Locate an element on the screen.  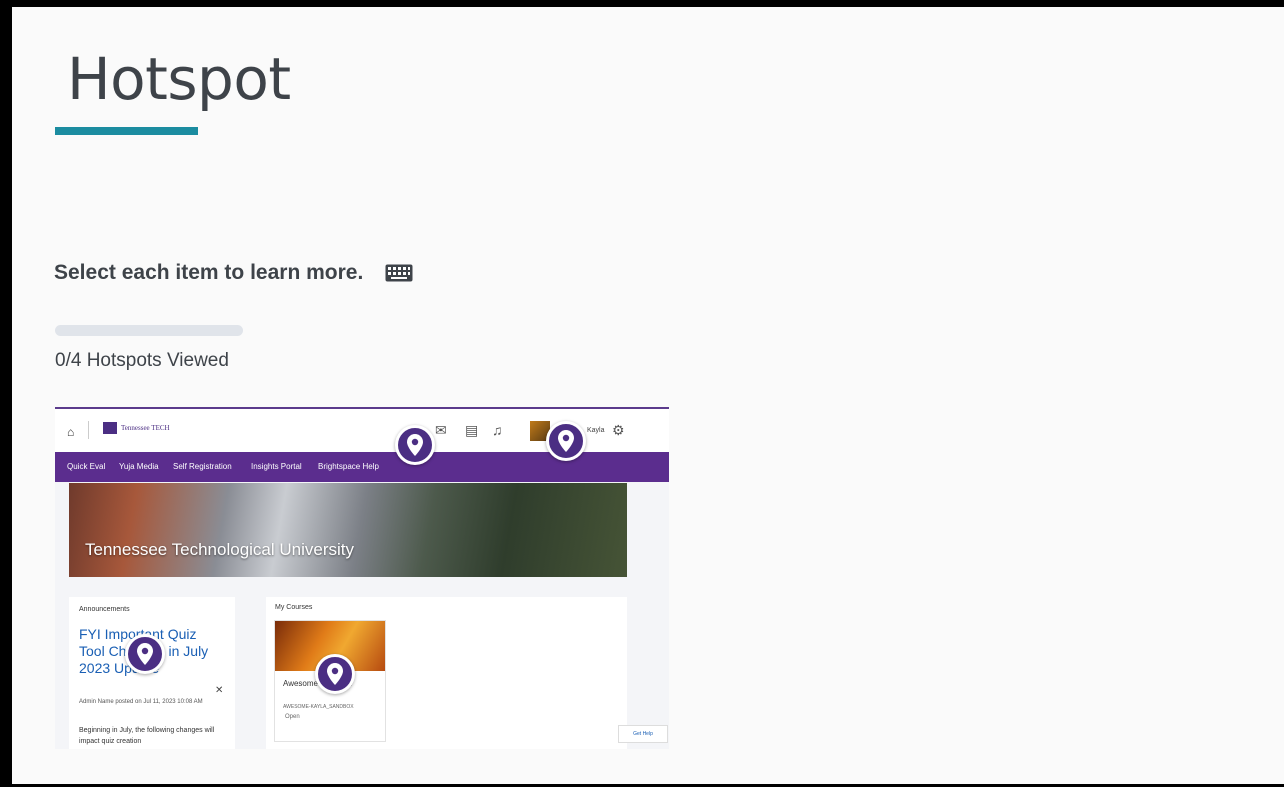
hotspot-1-button is located at coordinates (415, 445).